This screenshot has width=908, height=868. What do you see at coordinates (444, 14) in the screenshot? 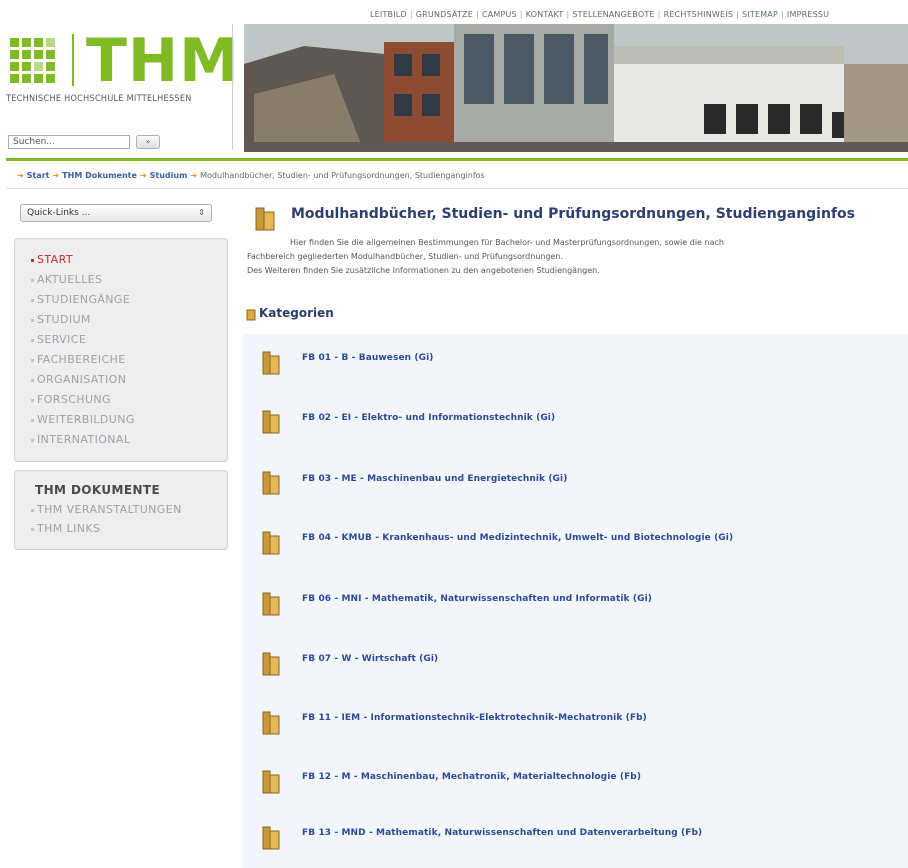
I see `nav-link-grundsaetze: GRUNDSÄTZE` at bounding box center [444, 14].